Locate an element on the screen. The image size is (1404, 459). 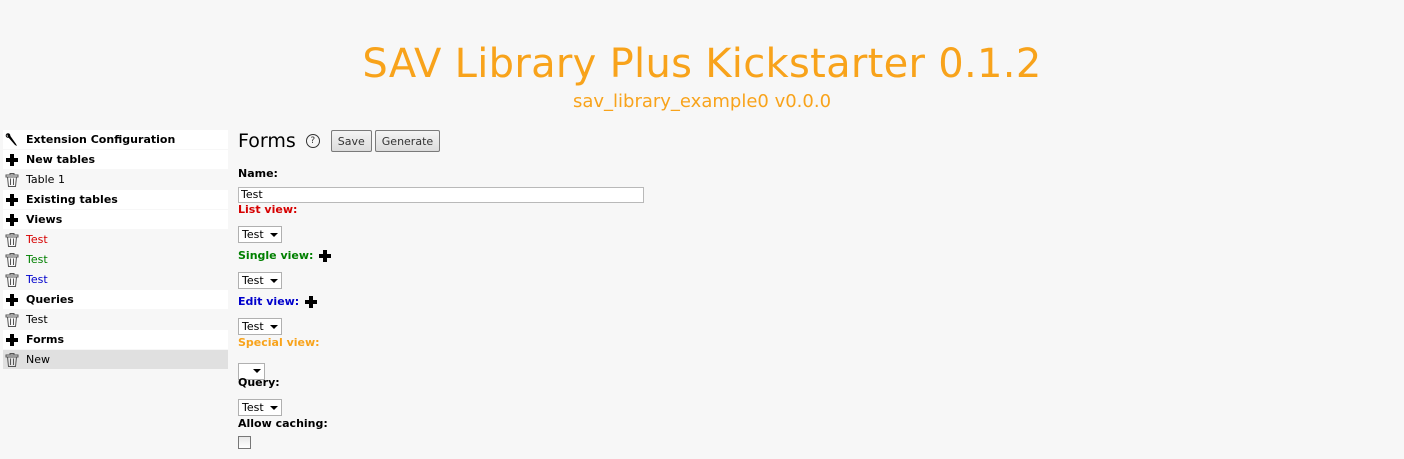
extension-subtitle: sav_library_example0 v0.0.0 is located at coordinates (702, 101).